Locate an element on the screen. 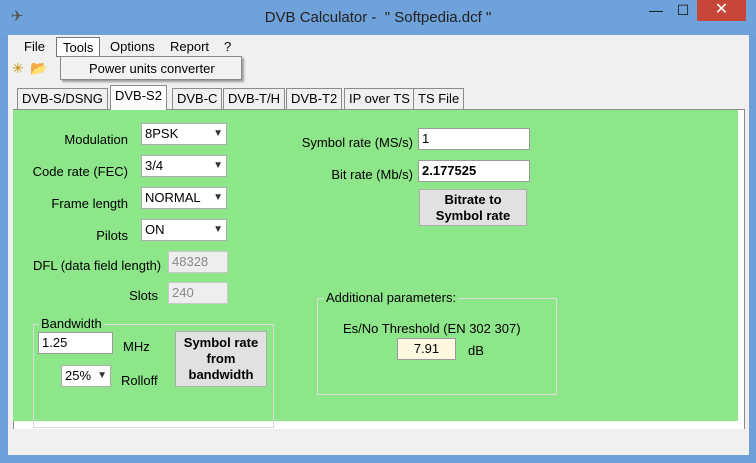 This screenshot has height=463, width=756. es-no-threshold-label: Es/No Threshold (EN 302 307) is located at coordinates (432, 328).